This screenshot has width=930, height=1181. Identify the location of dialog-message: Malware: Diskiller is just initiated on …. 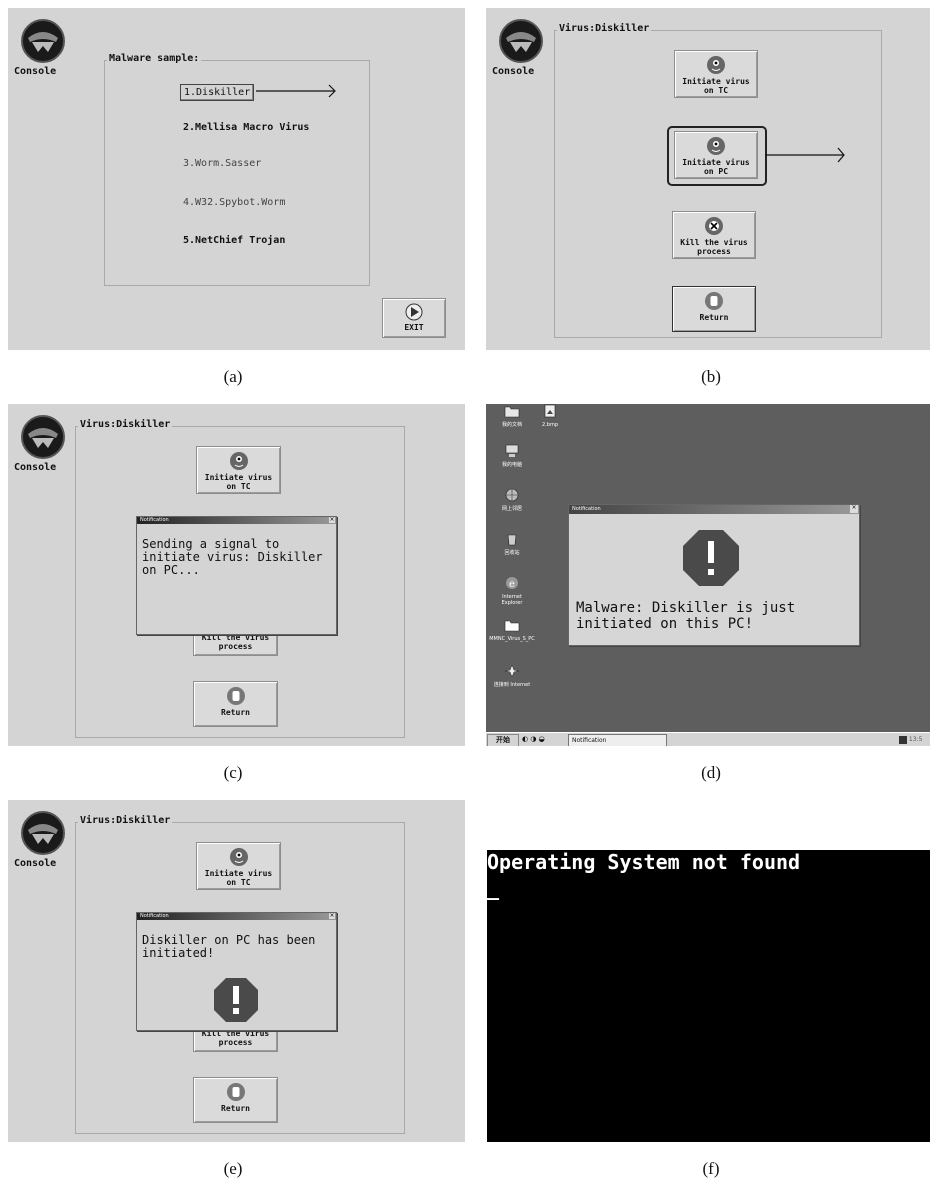
(686, 616).